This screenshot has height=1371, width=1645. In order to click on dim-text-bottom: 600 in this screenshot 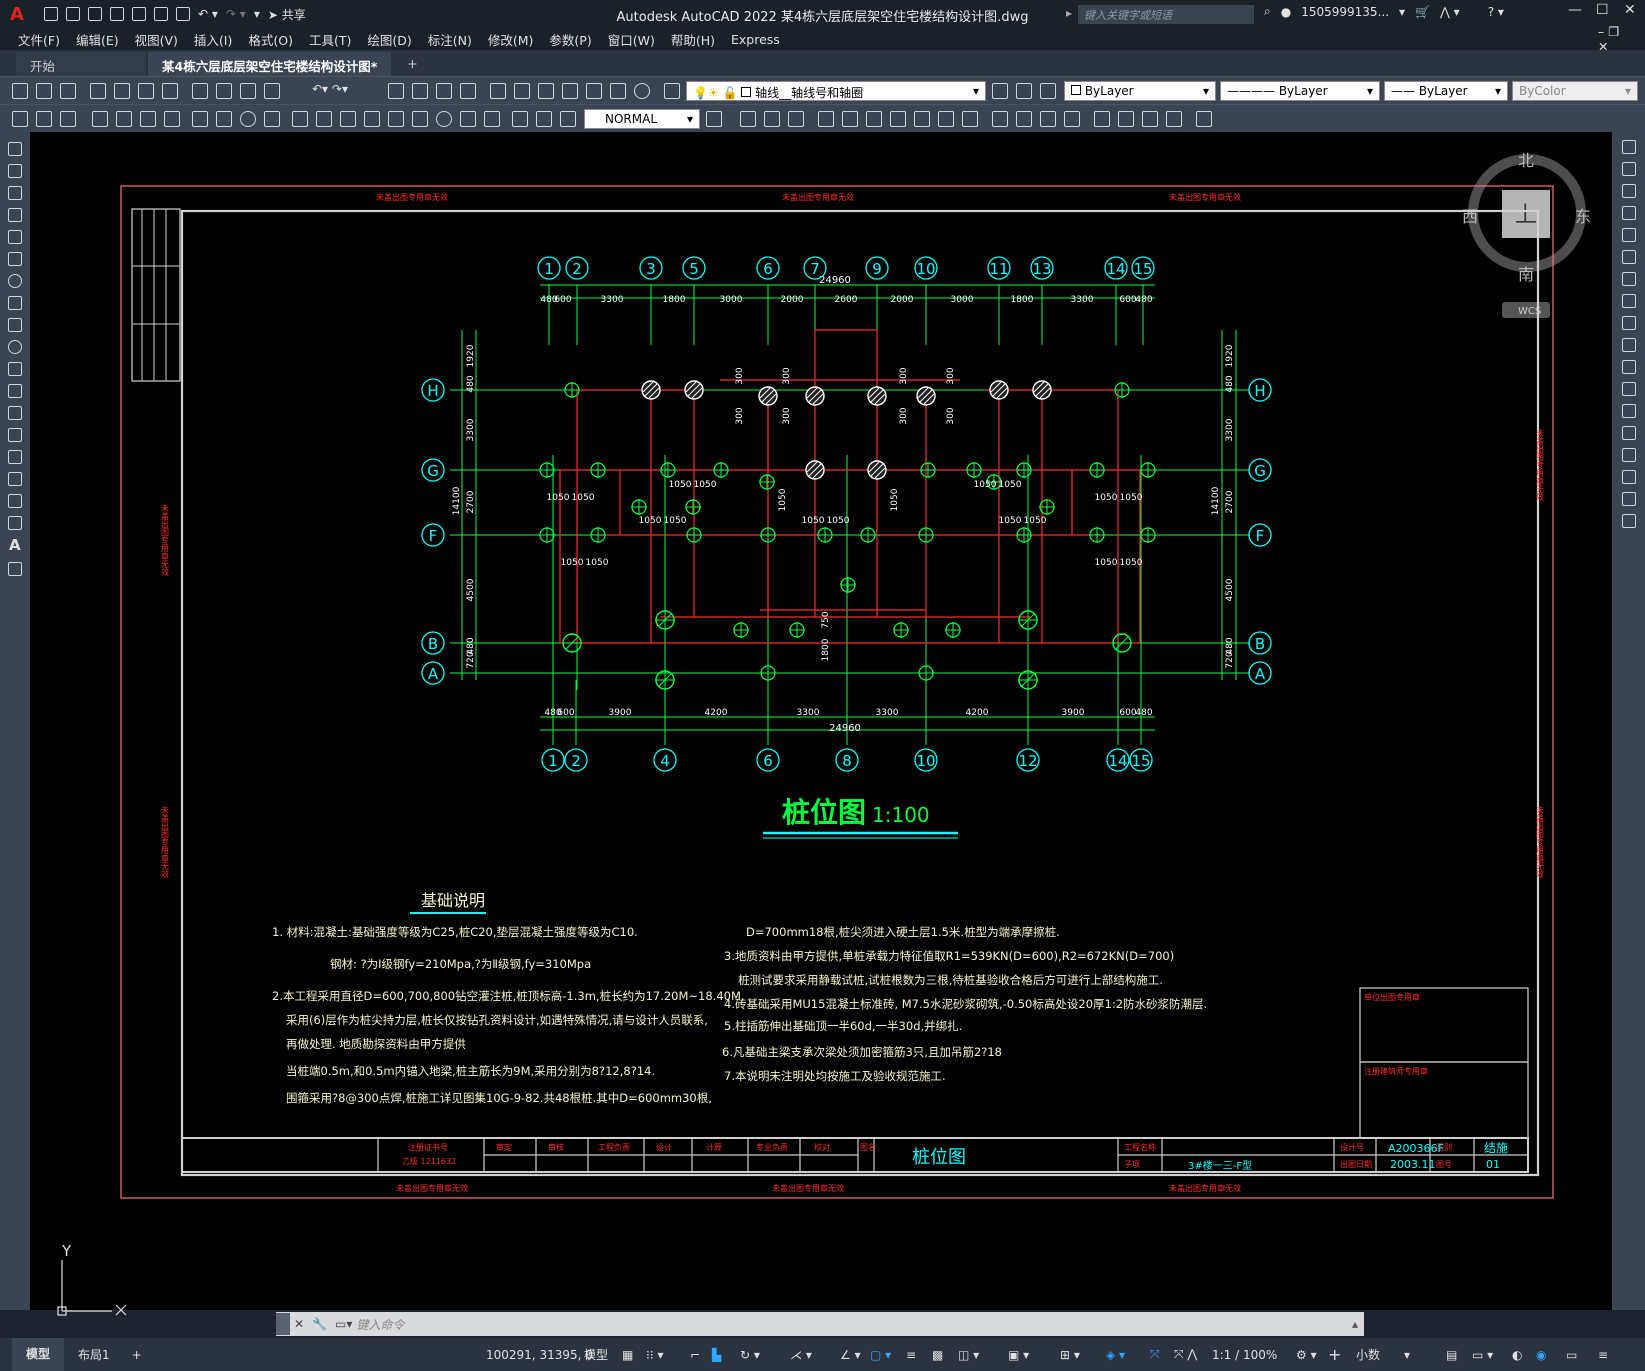, I will do `click(1127, 713)`.